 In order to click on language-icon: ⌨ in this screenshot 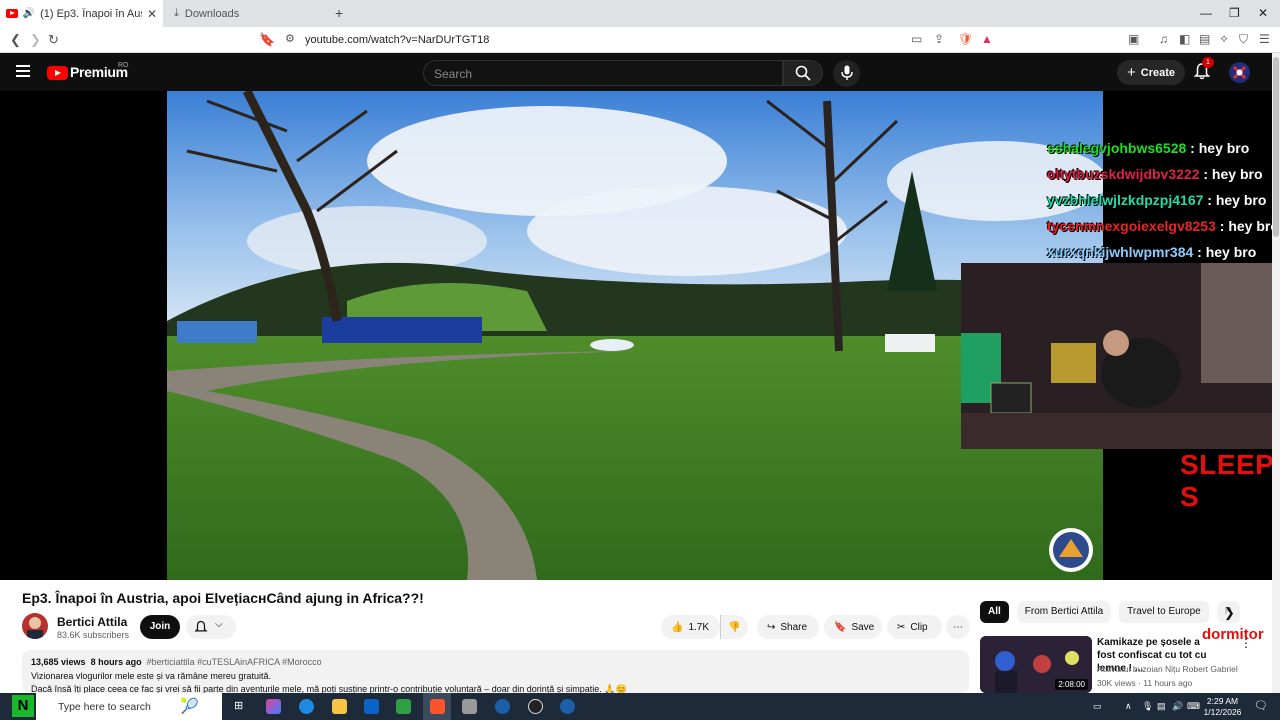, I will do `click(1193, 706)`.